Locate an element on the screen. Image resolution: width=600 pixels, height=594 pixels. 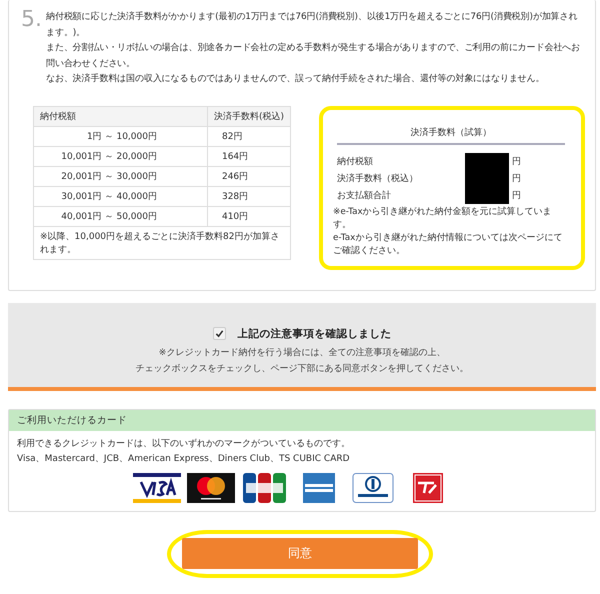
notice-paragraph: また、分割払い・リボ払いの場合は、別途各カード会社の定める手数料が発生する場合がありますので、ご利用の前にカード会社へお問い合わせください。 is located at coordinates (314, 56).